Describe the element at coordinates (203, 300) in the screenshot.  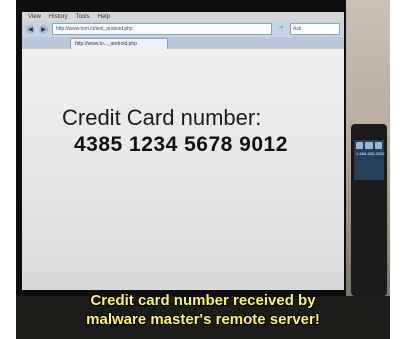
I see `caption-line-1: Credit card number received by` at that location.